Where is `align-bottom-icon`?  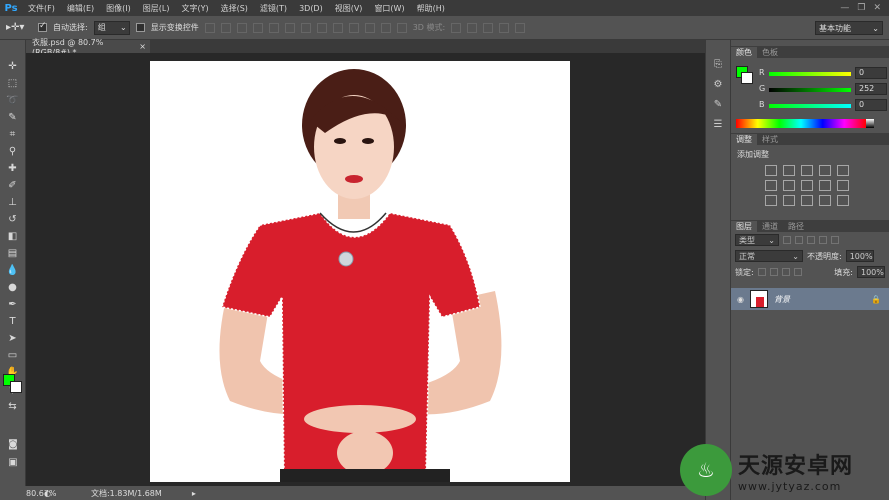 align-bottom-icon is located at coordinates (241, 27).